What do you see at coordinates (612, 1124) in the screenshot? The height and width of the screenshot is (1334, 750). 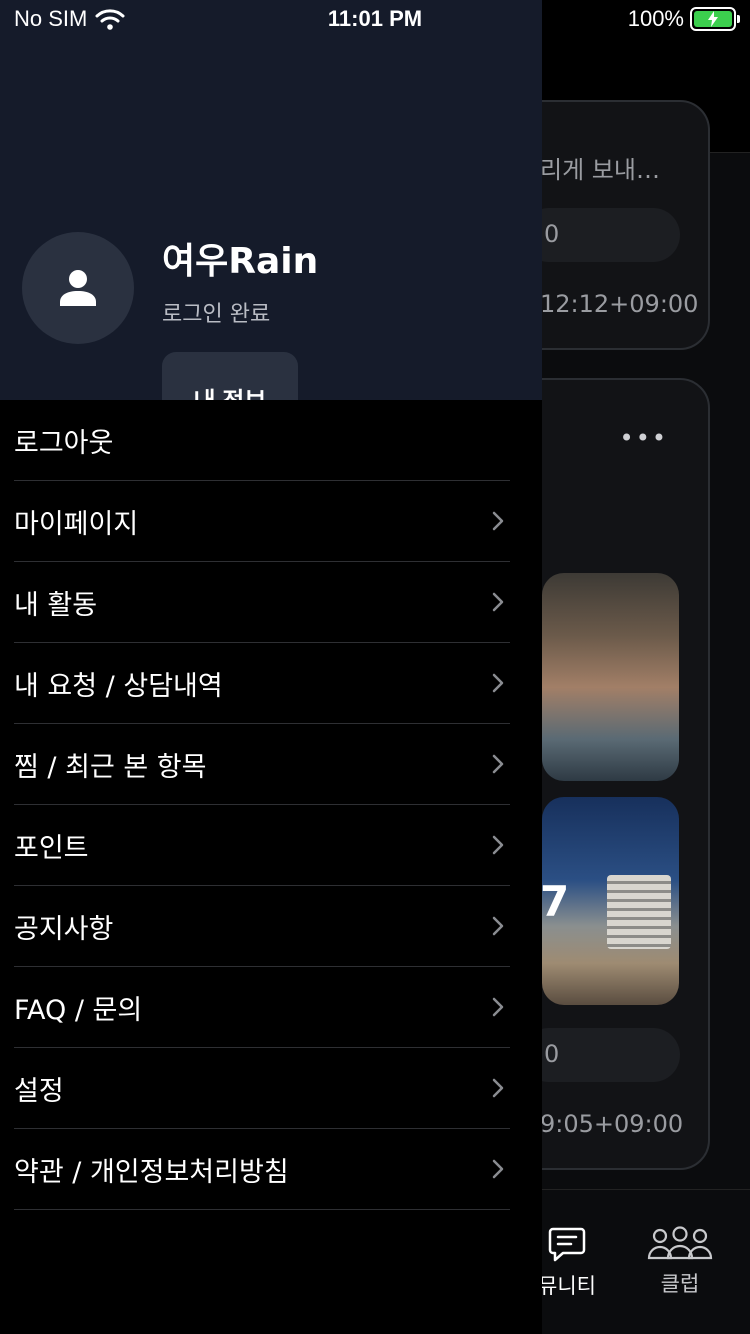 I see `post-timestamp: 9:05+09:00` at bounding box center [612, 1124].